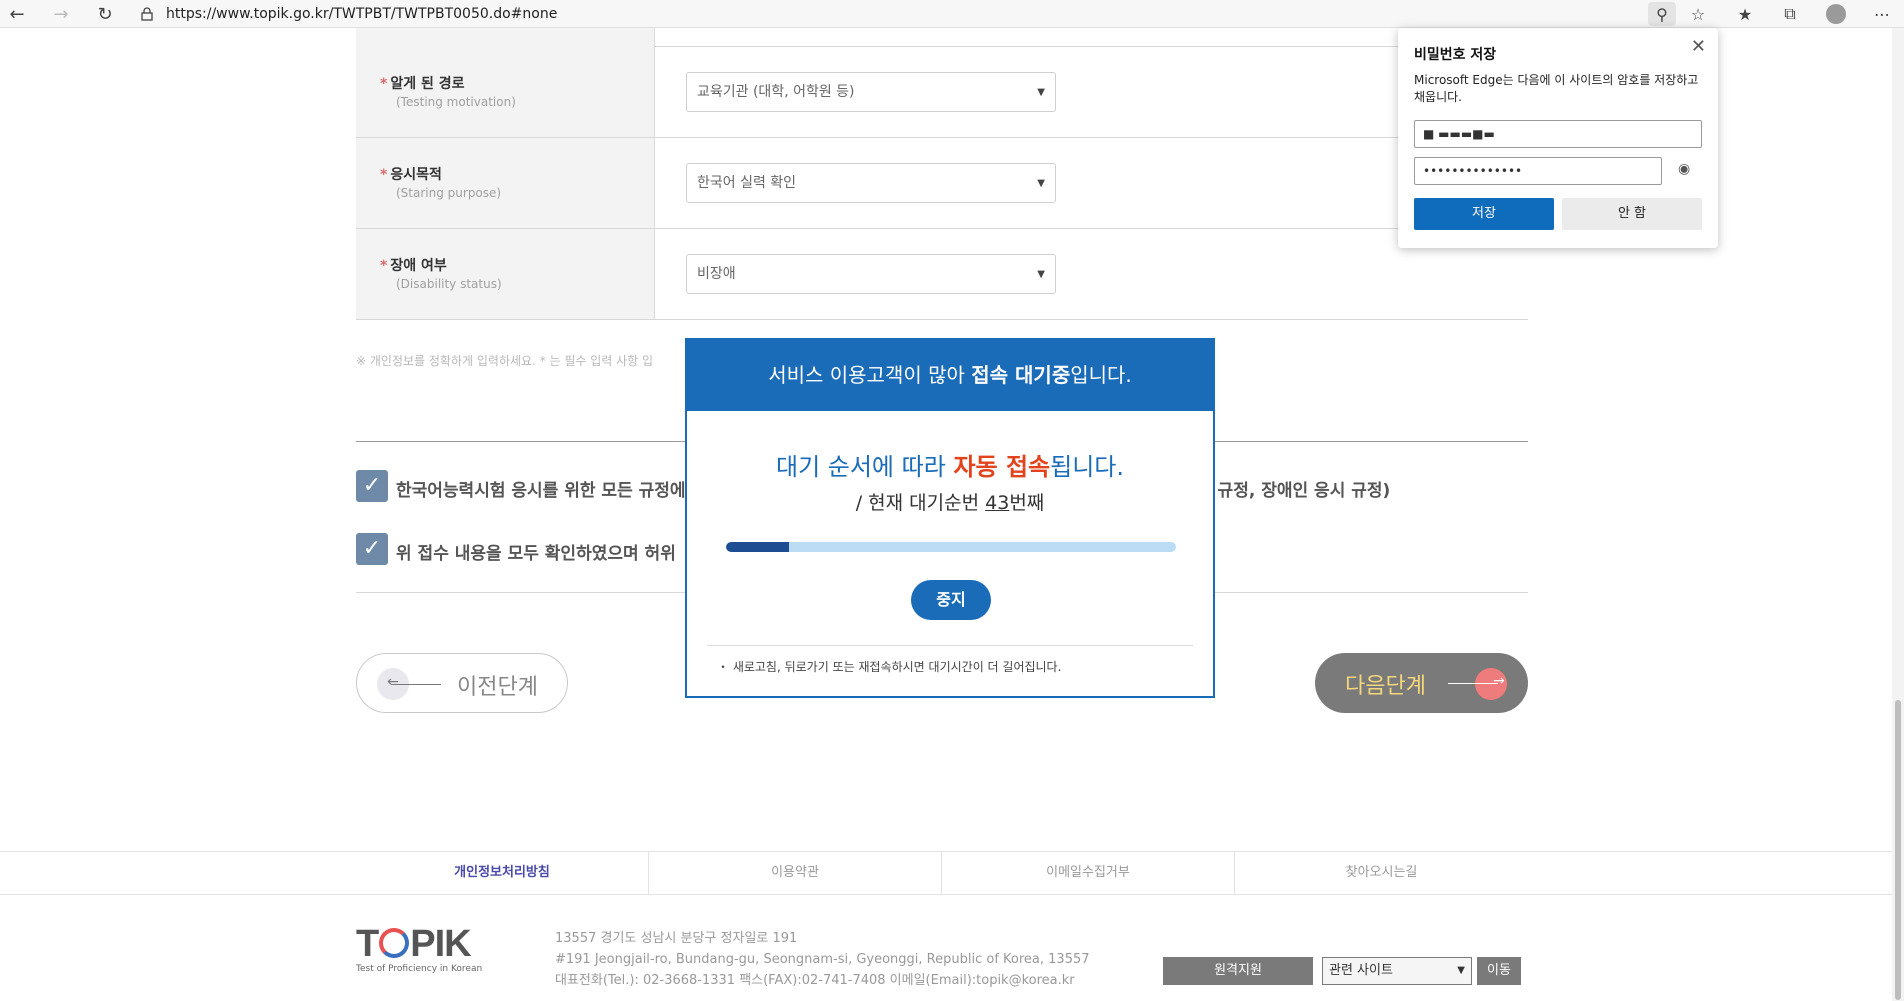 The image size is (1904, 1001). Describe the element at coordinates (1882, 14) in the screenshot. I see `more-menu-icon: ⋯` at that location.